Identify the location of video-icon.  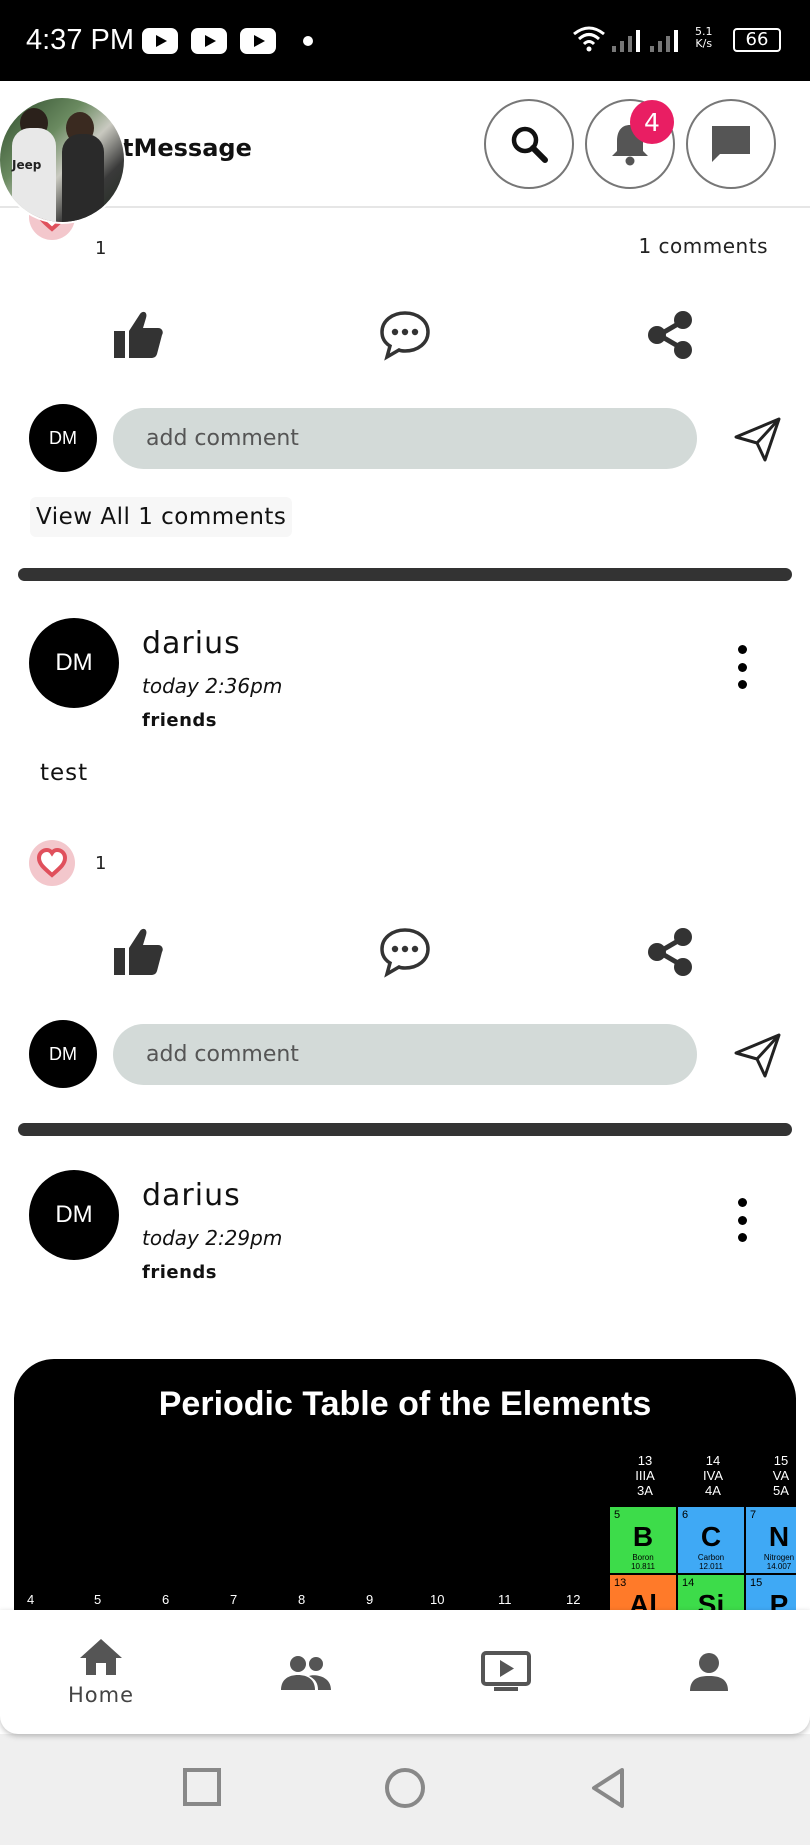
(506, 1671).